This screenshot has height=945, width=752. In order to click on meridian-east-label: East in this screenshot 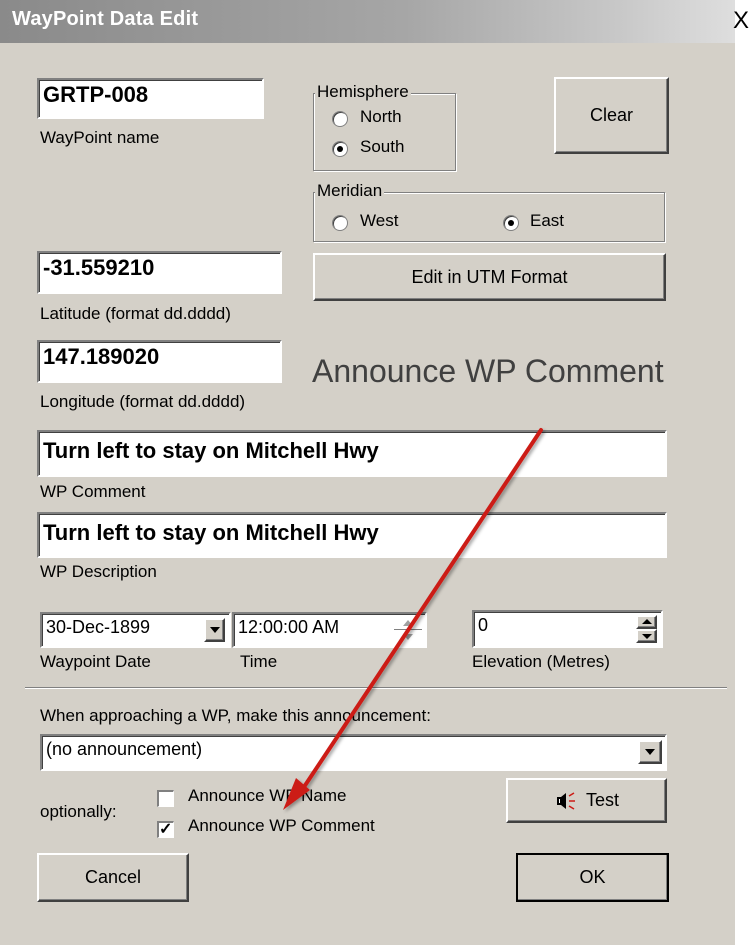, I will do `click(547, 220)`.